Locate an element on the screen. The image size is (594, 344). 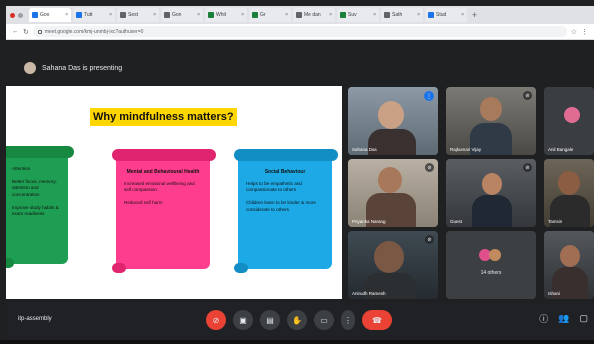
tab-label: Whit is located at coordinates (221, 15).